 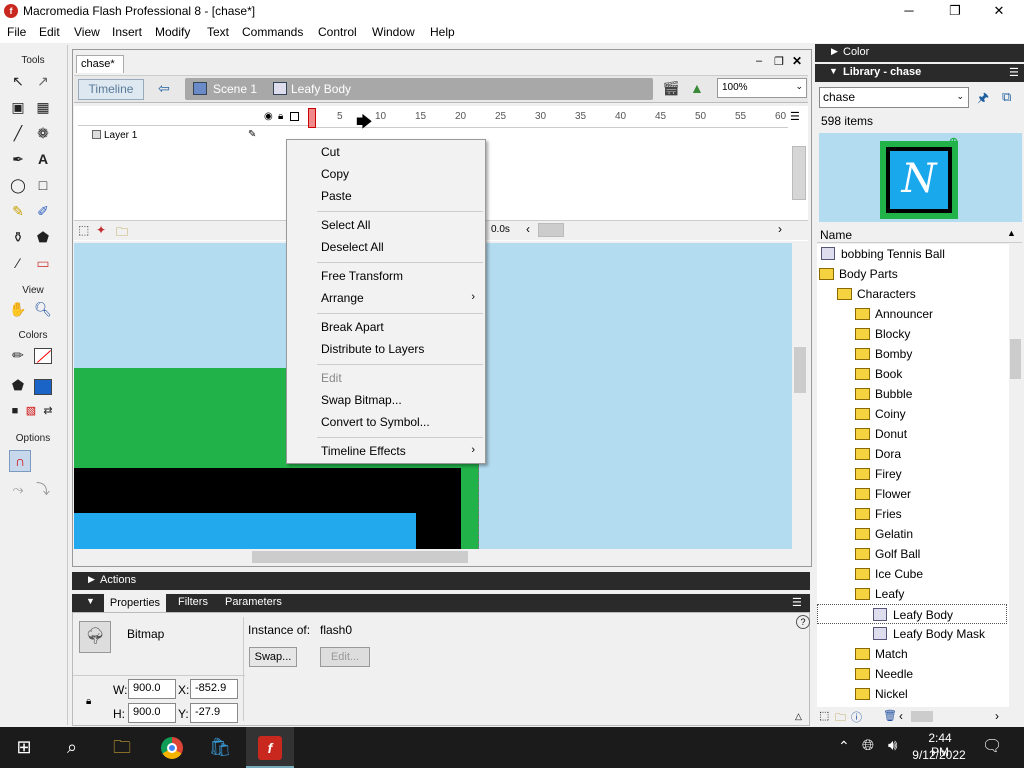 I want to click on resize-grip-icon: △, so click(x=798, y=716).